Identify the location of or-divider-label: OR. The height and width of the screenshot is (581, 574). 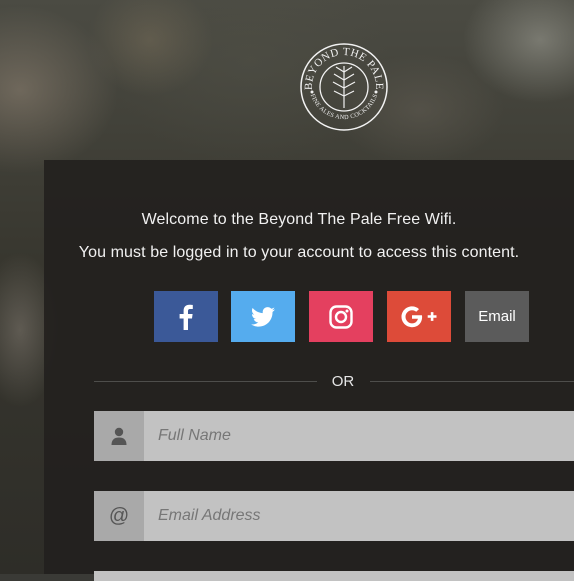
(343, 381).